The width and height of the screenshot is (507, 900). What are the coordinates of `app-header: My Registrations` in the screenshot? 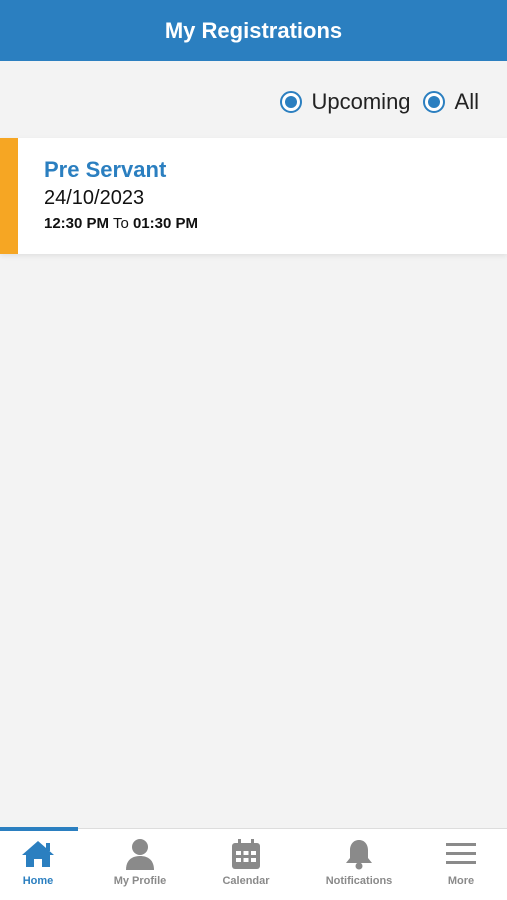 It's located at (253, 30).